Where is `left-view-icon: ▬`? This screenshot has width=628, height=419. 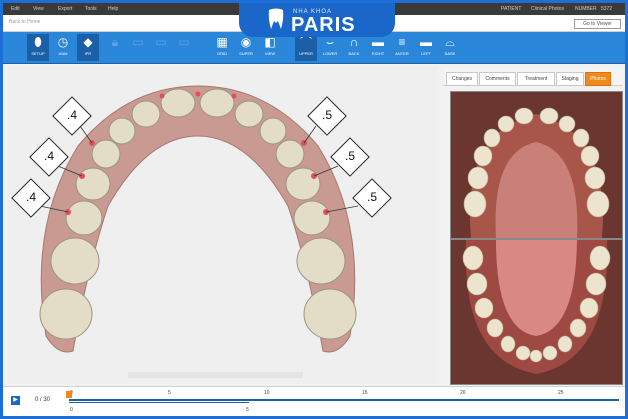
left-view-icon: ▬ is located at coordinates (426, 42).